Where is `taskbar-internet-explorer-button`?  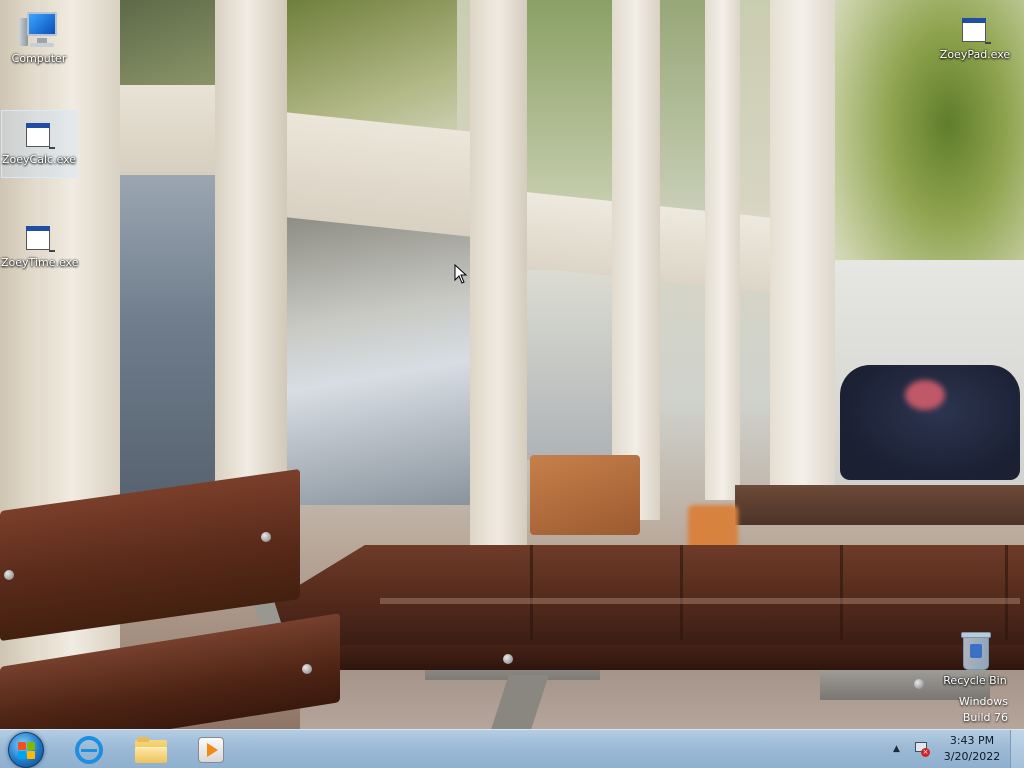
taskbar-internet-explorer-button is located at coordinates (89, 750).